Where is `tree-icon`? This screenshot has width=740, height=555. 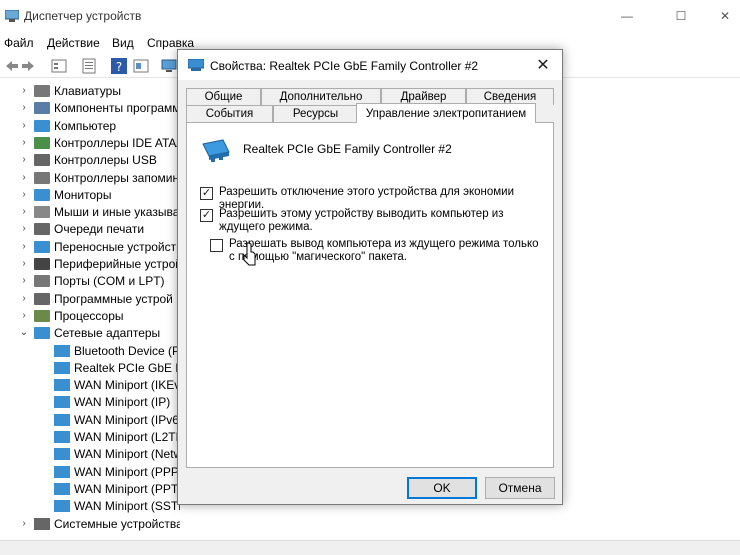 tree-icon is located at coordinates (89, 66).